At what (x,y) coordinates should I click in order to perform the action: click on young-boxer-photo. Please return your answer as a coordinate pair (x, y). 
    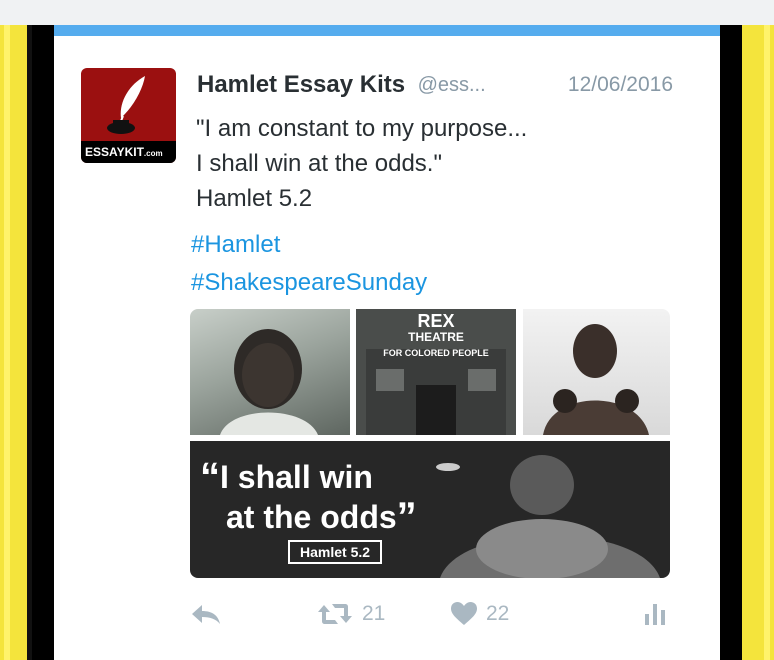
    Looking at the image, I should click on (596, 372).